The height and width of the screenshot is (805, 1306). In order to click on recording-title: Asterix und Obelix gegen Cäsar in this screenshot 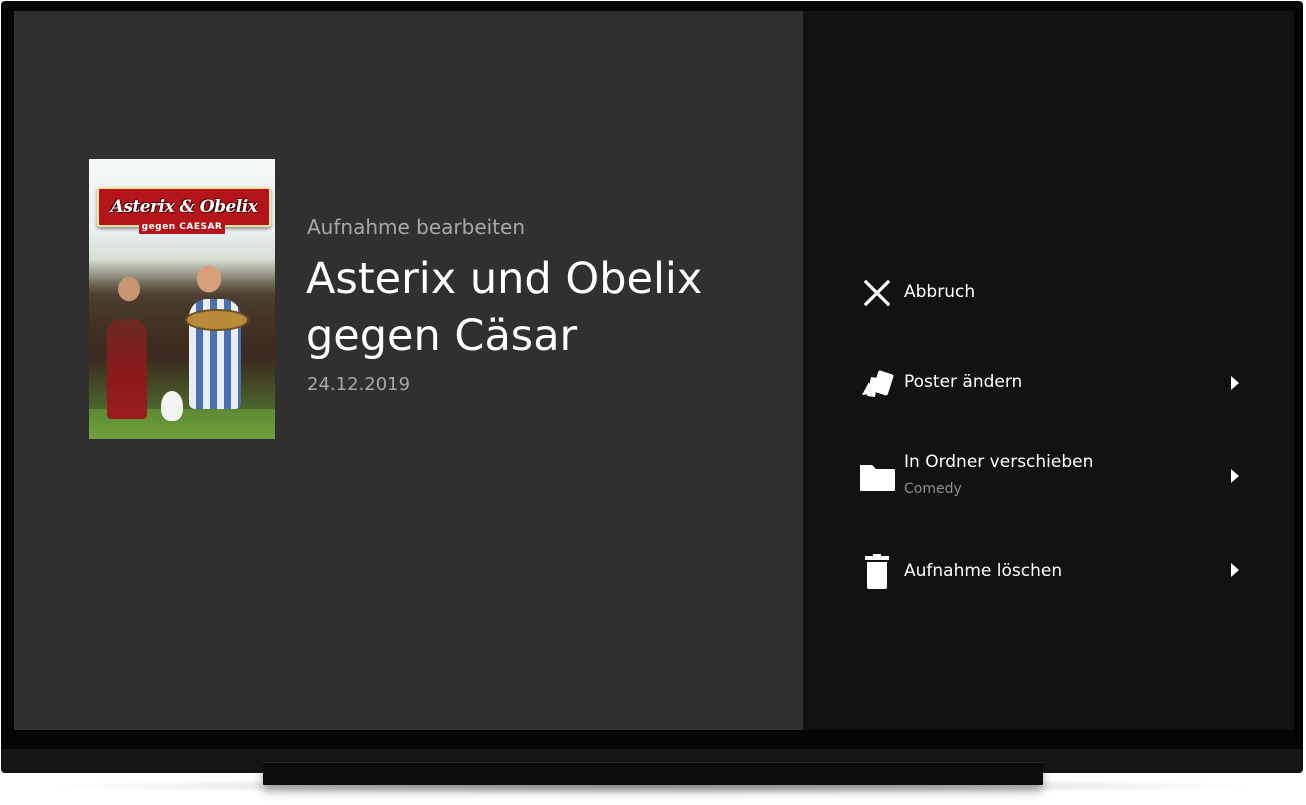, I will do `click(541, 308)`.